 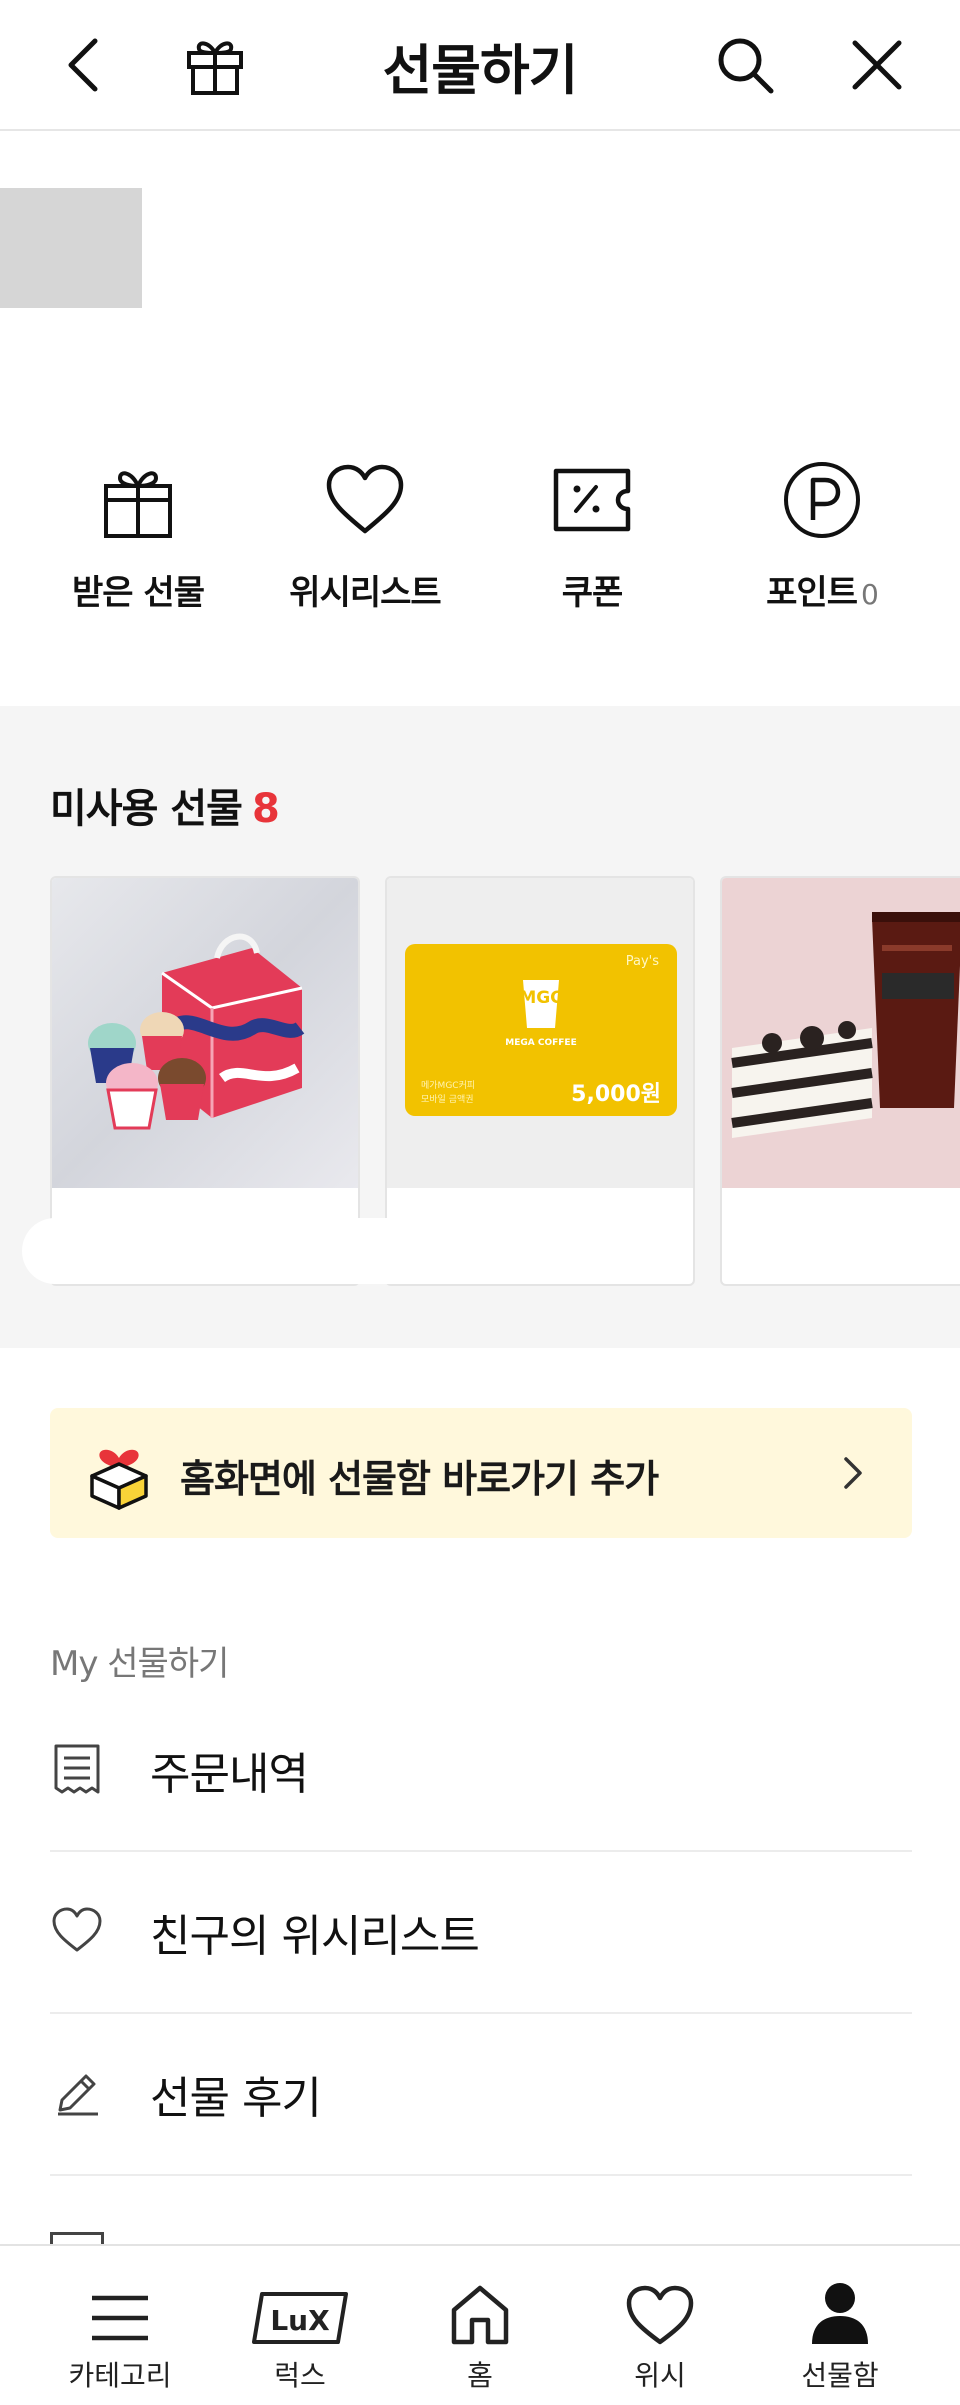 I want to click on quick-item-coupon: 쿠폰, so click(x=592, y=534).